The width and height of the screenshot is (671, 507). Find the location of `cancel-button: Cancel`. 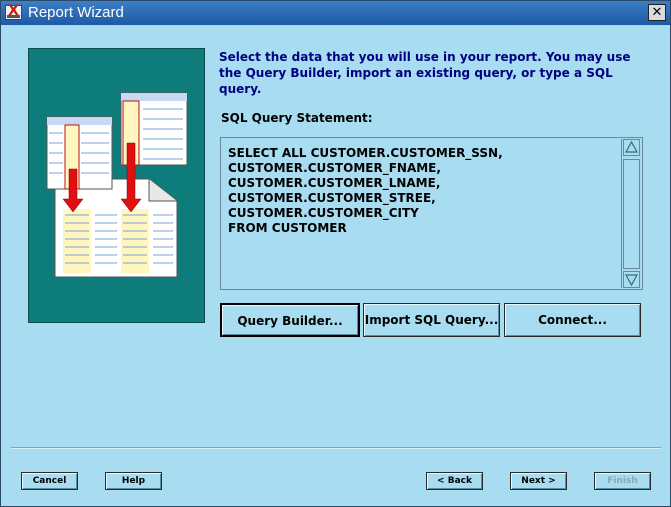

cancel-button: Cancel is located at coordinates (49, 481).